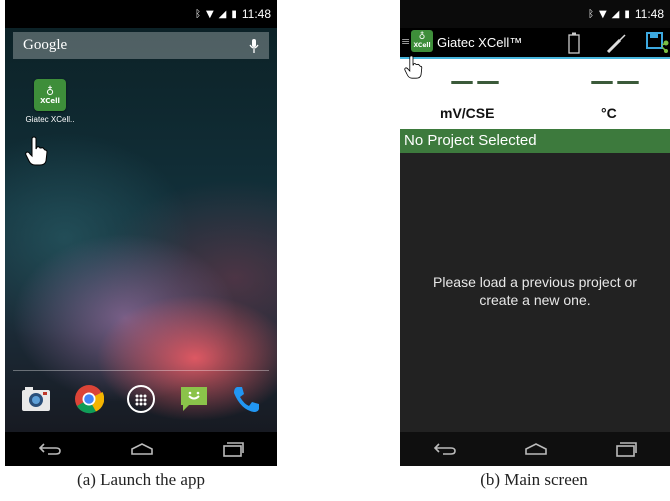 The image size is (670, 501). I want to click on search-label: Google, so click(45, 45).